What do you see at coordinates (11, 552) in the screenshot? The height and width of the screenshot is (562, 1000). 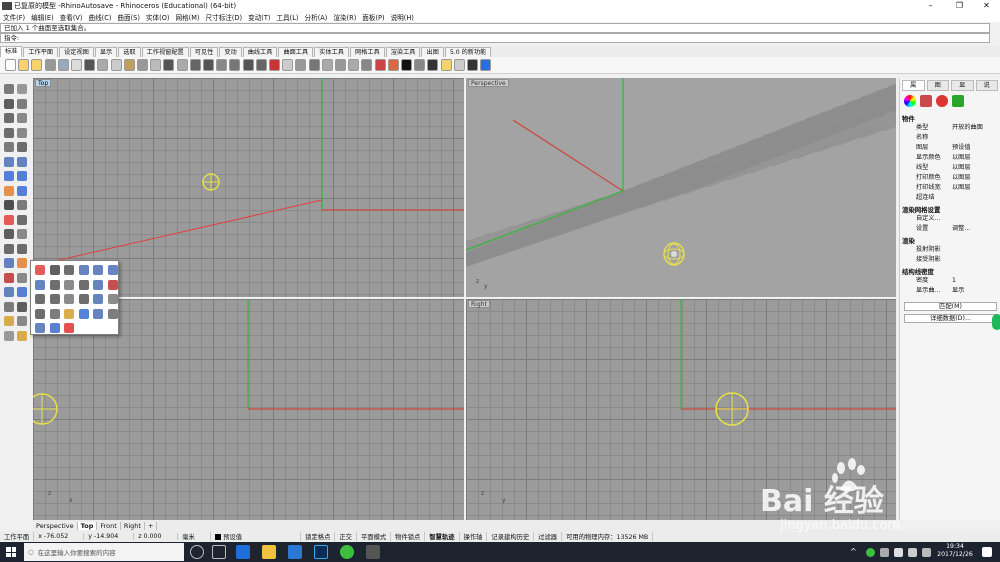 I see `windows-start-icon` at bounding box center [11, 552].